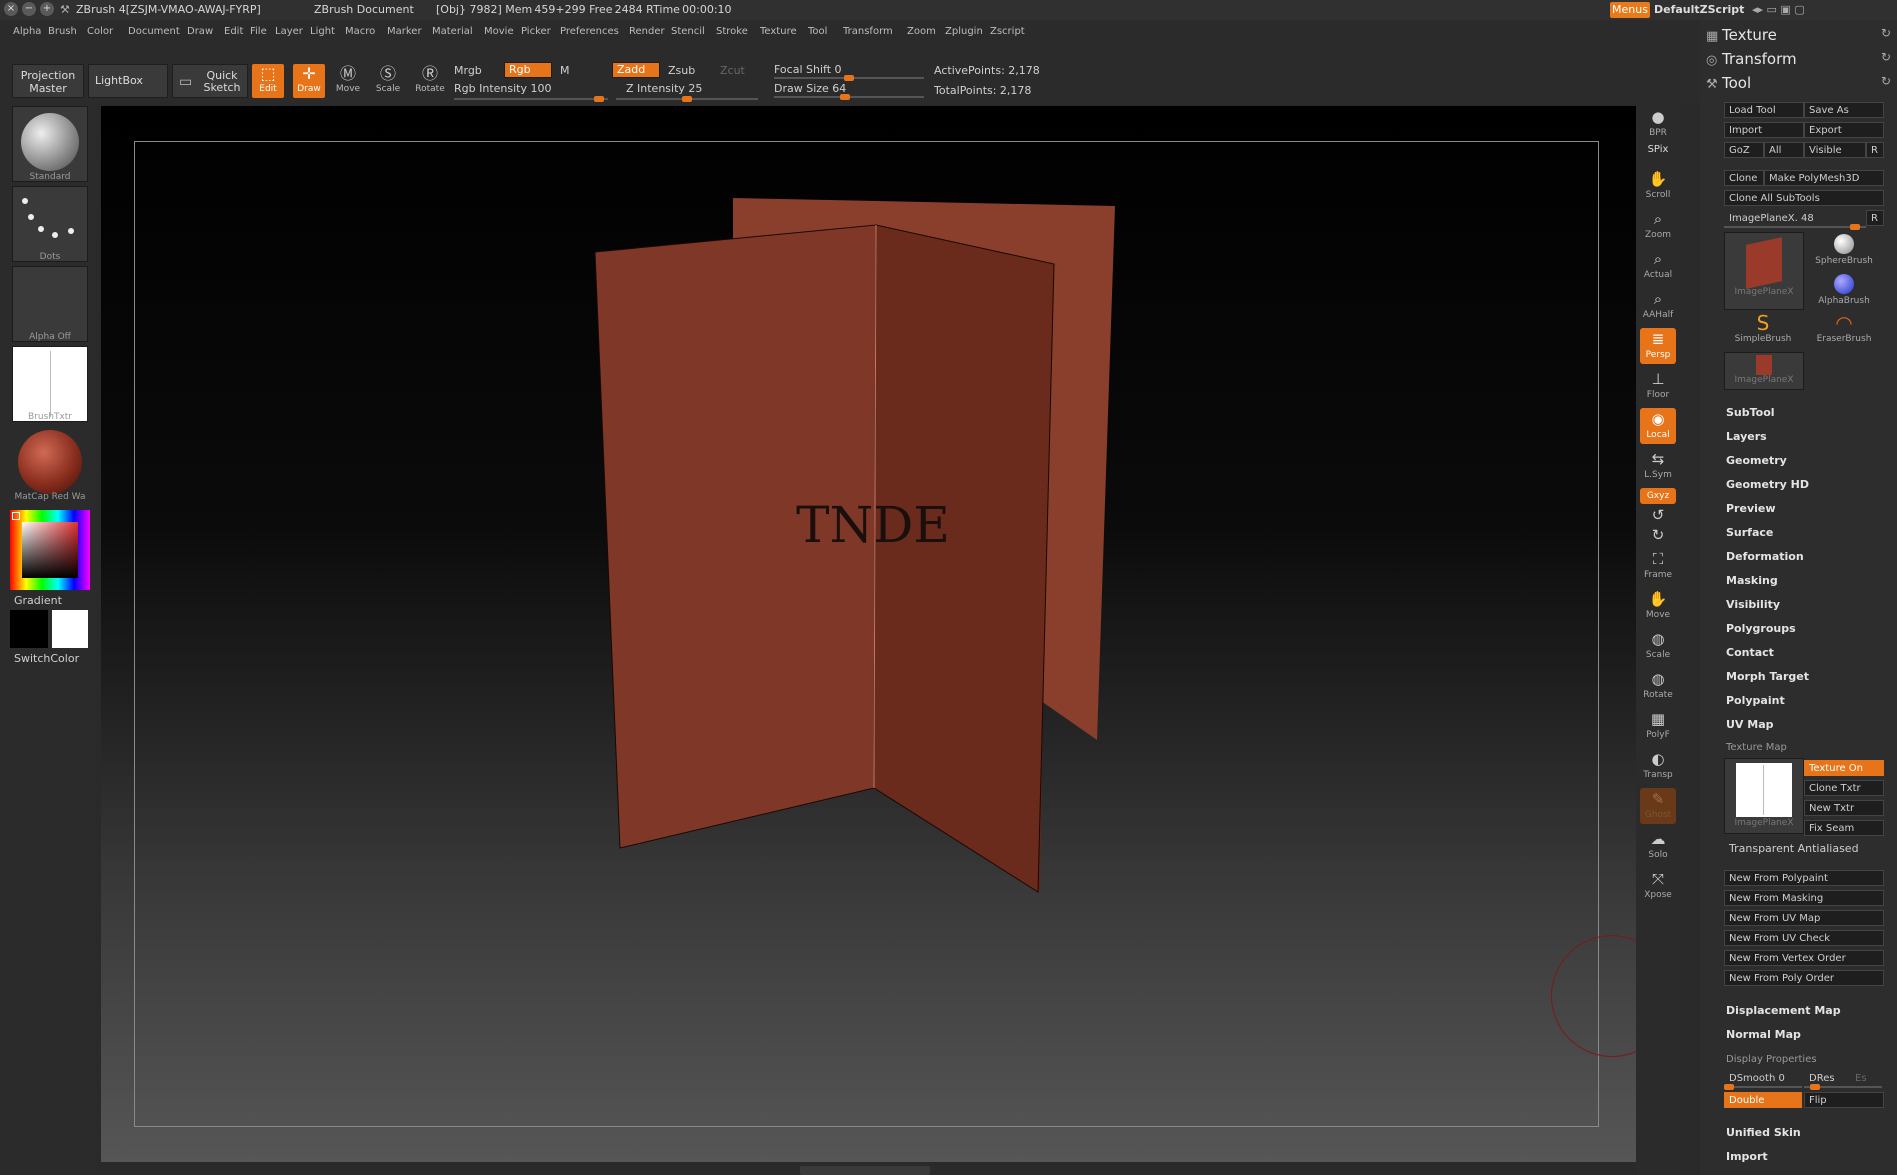 The height and width of the screenshot is (1175, 1897). I want to click on export-button: Export, so click(1844, 130).